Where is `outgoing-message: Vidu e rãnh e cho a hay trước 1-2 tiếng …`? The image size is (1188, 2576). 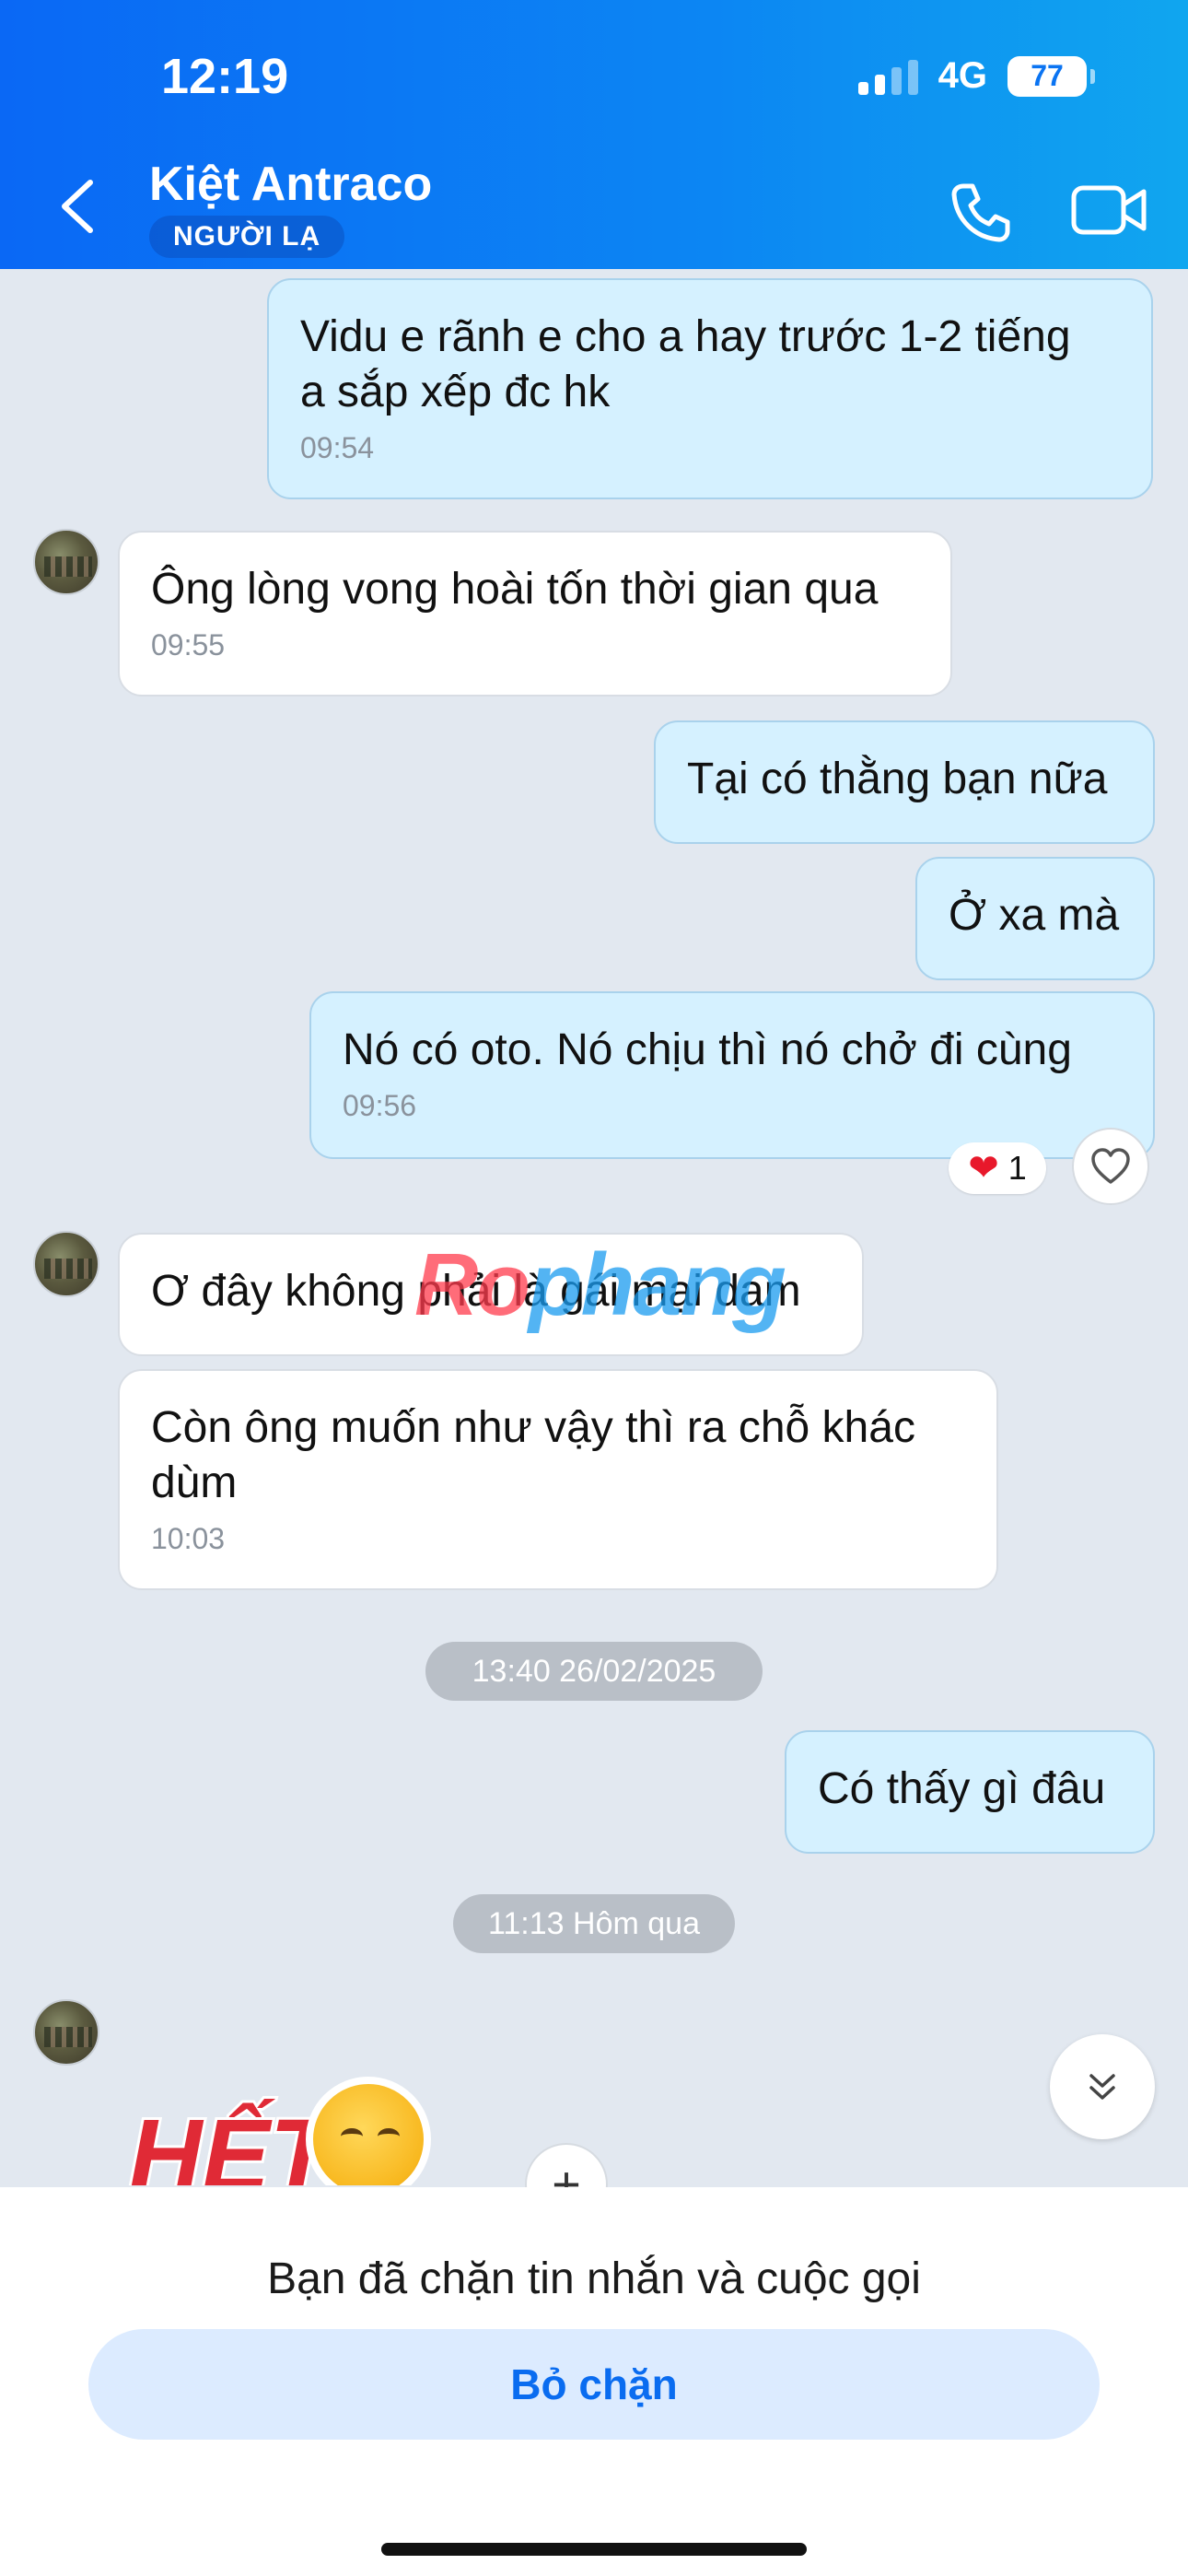
outgoing-message: Vidu e rãnh e cho a hay trước 1-2 tiếng … is located at coordinates (710, 388).